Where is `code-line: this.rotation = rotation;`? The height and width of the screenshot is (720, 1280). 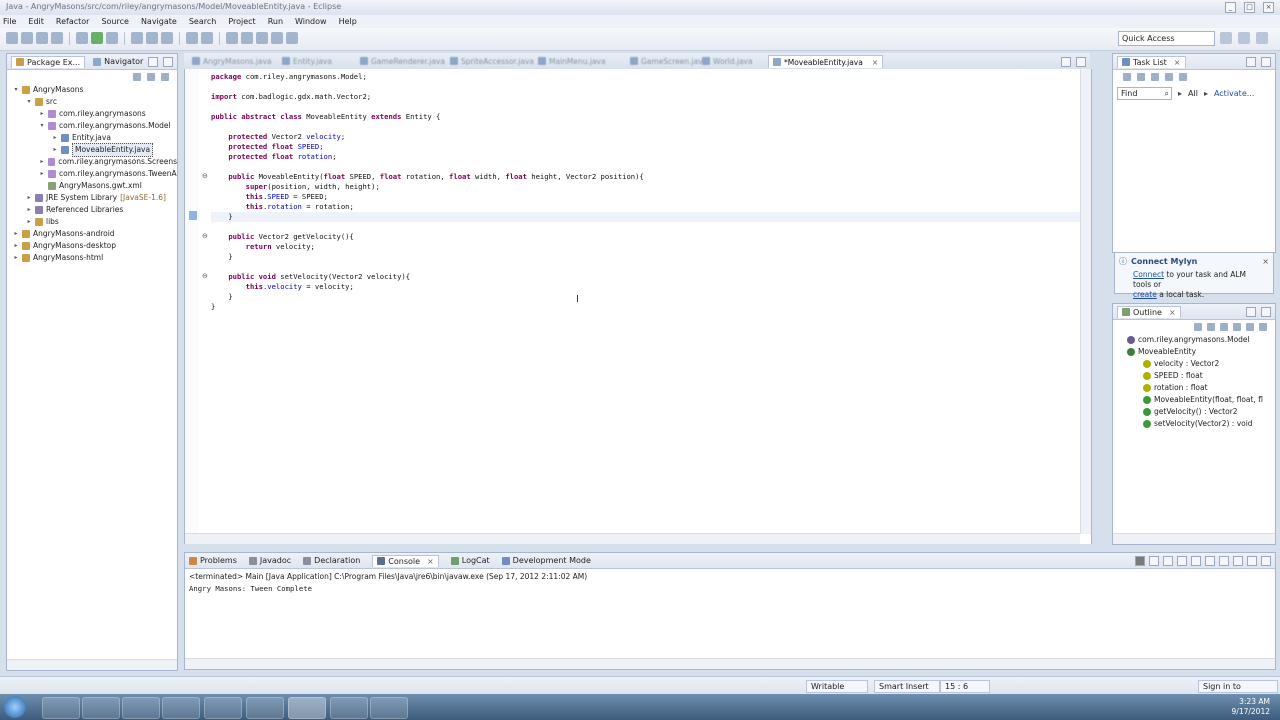
code-line: this.rotation = rotation; is located at coordinates (646, 207).